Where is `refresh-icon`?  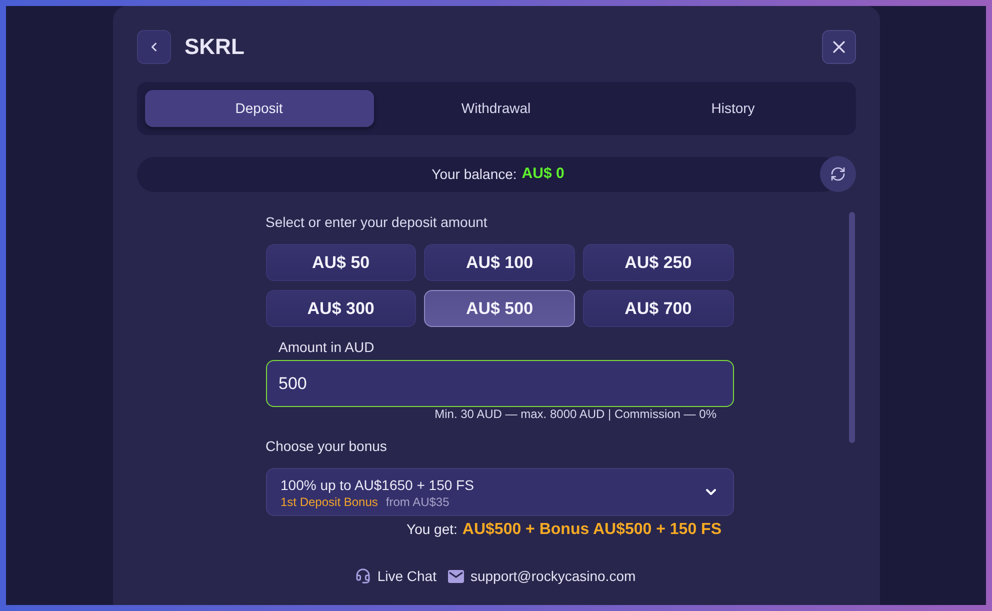
refresh-icon is located at coordinates (838, 174).